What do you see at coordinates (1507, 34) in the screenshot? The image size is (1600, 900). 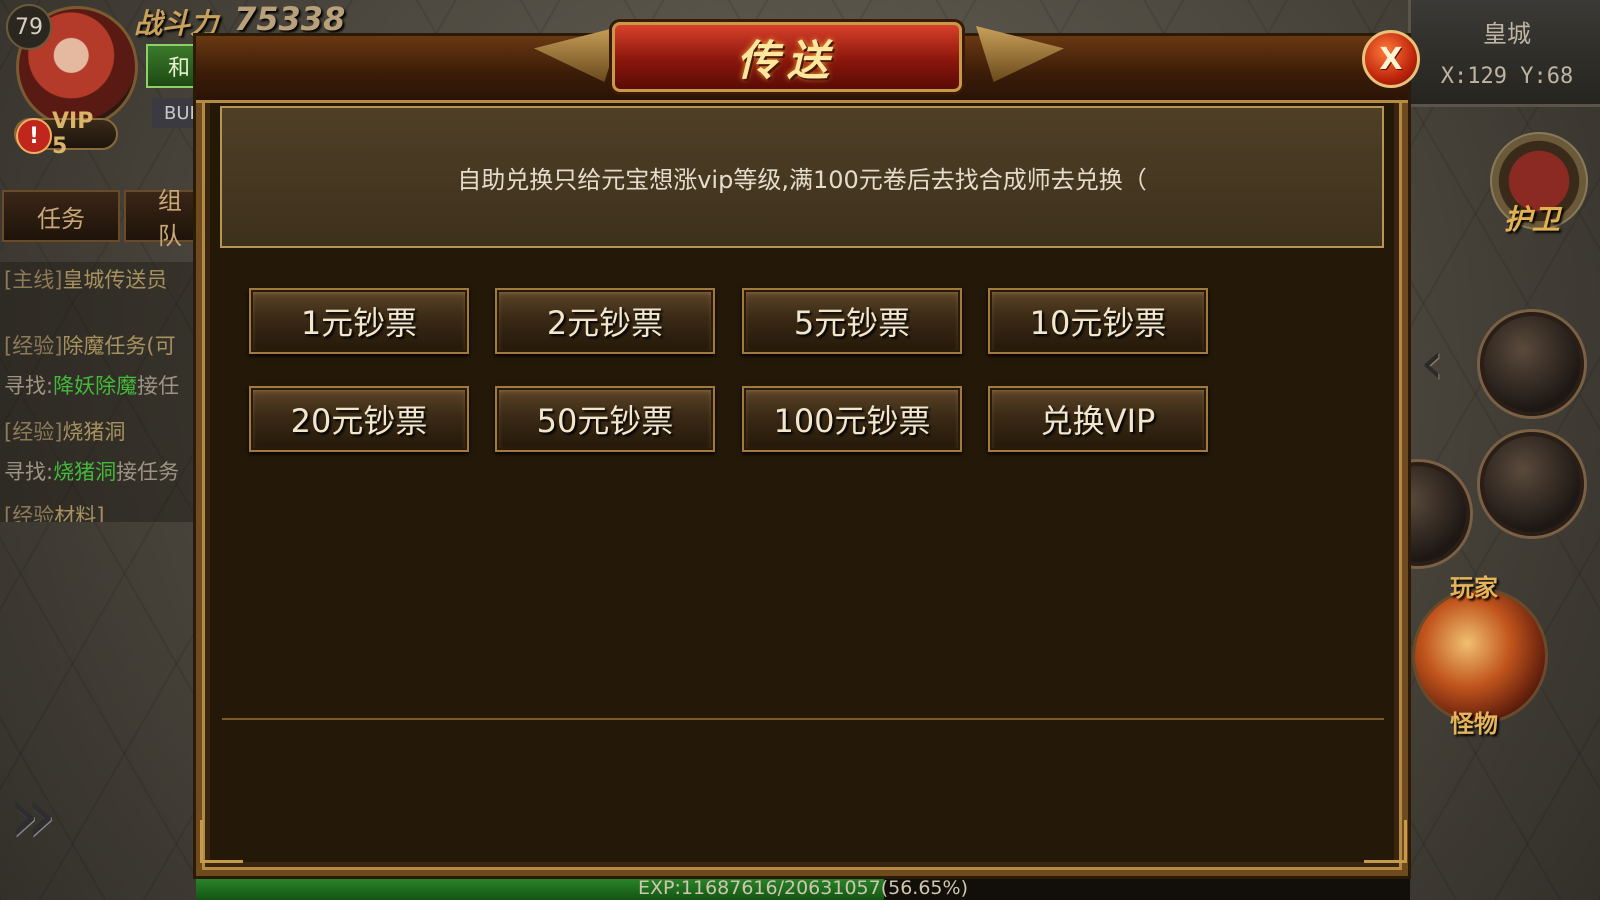 I see `map-name: 皇城` at bounding box center [1507, 34].